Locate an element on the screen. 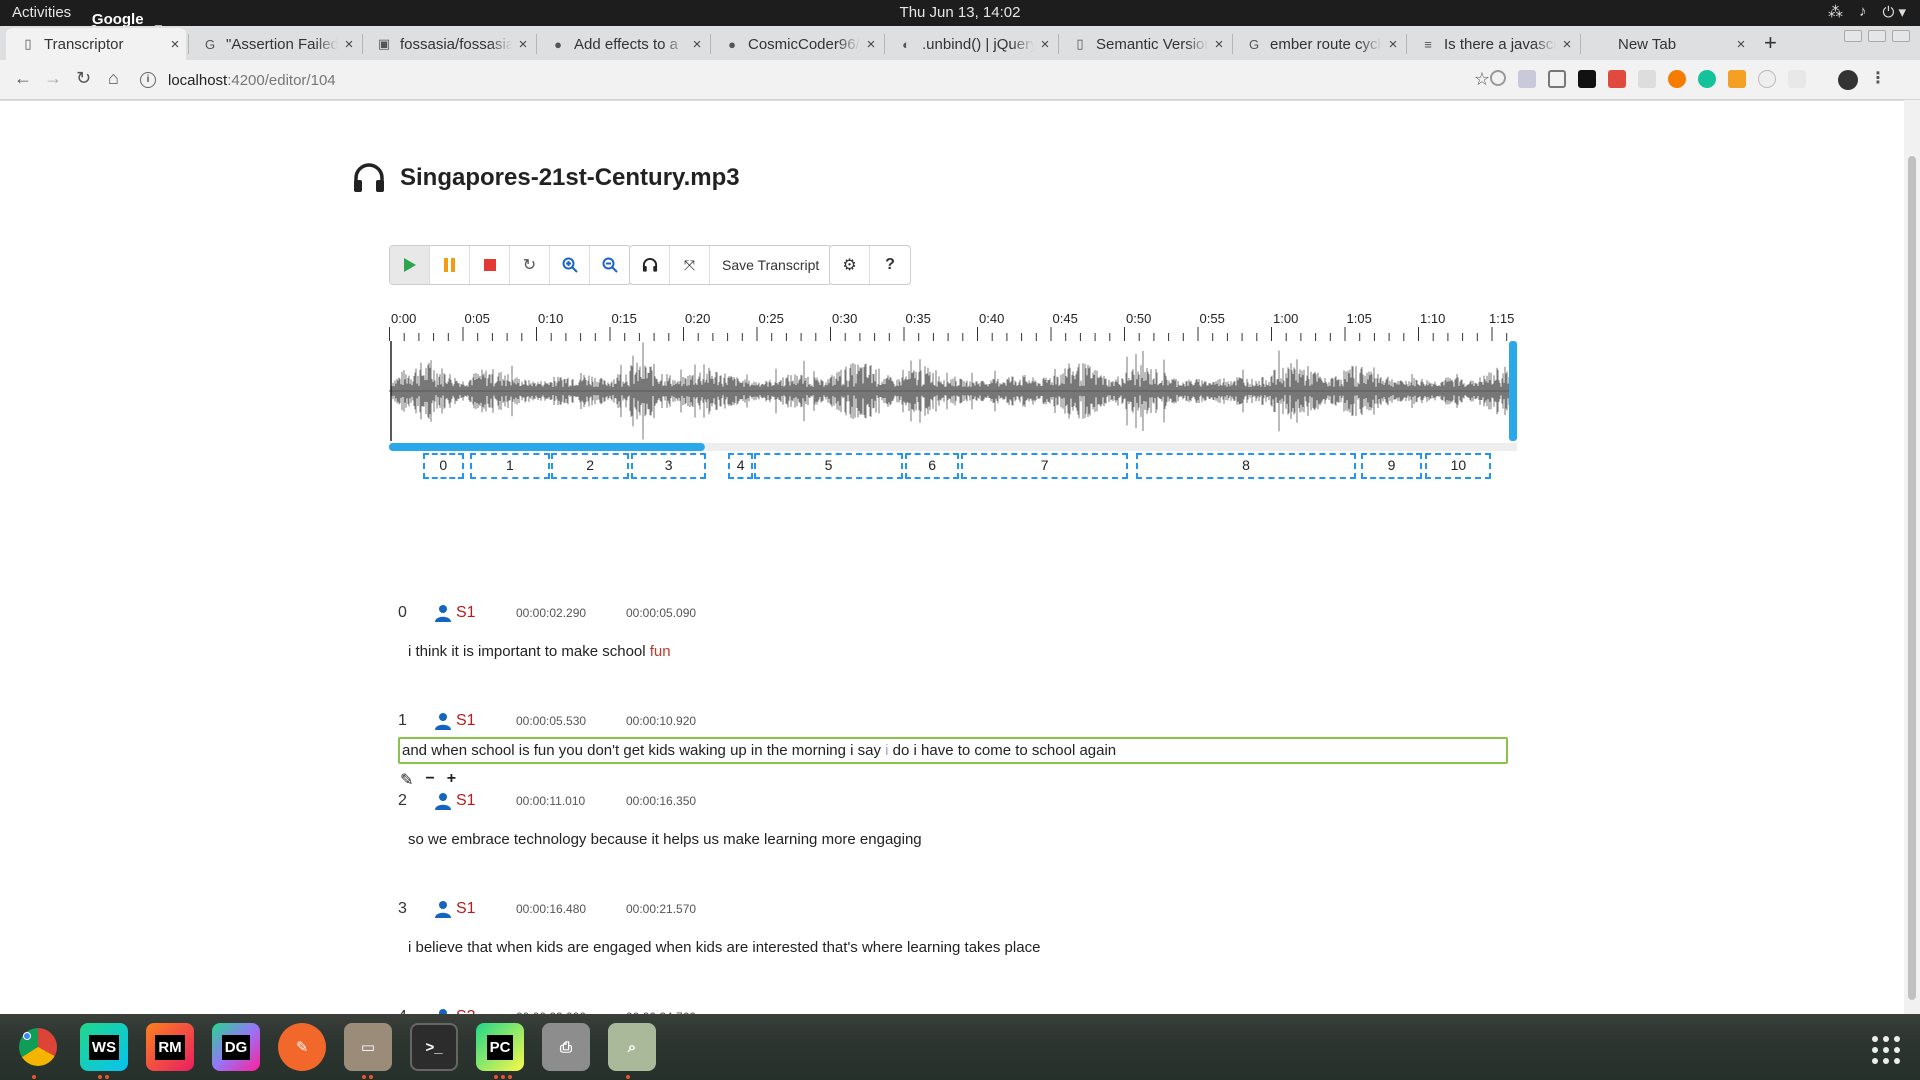  tab-1: G "Assertion Failed × is located at coordinates (274, 44).